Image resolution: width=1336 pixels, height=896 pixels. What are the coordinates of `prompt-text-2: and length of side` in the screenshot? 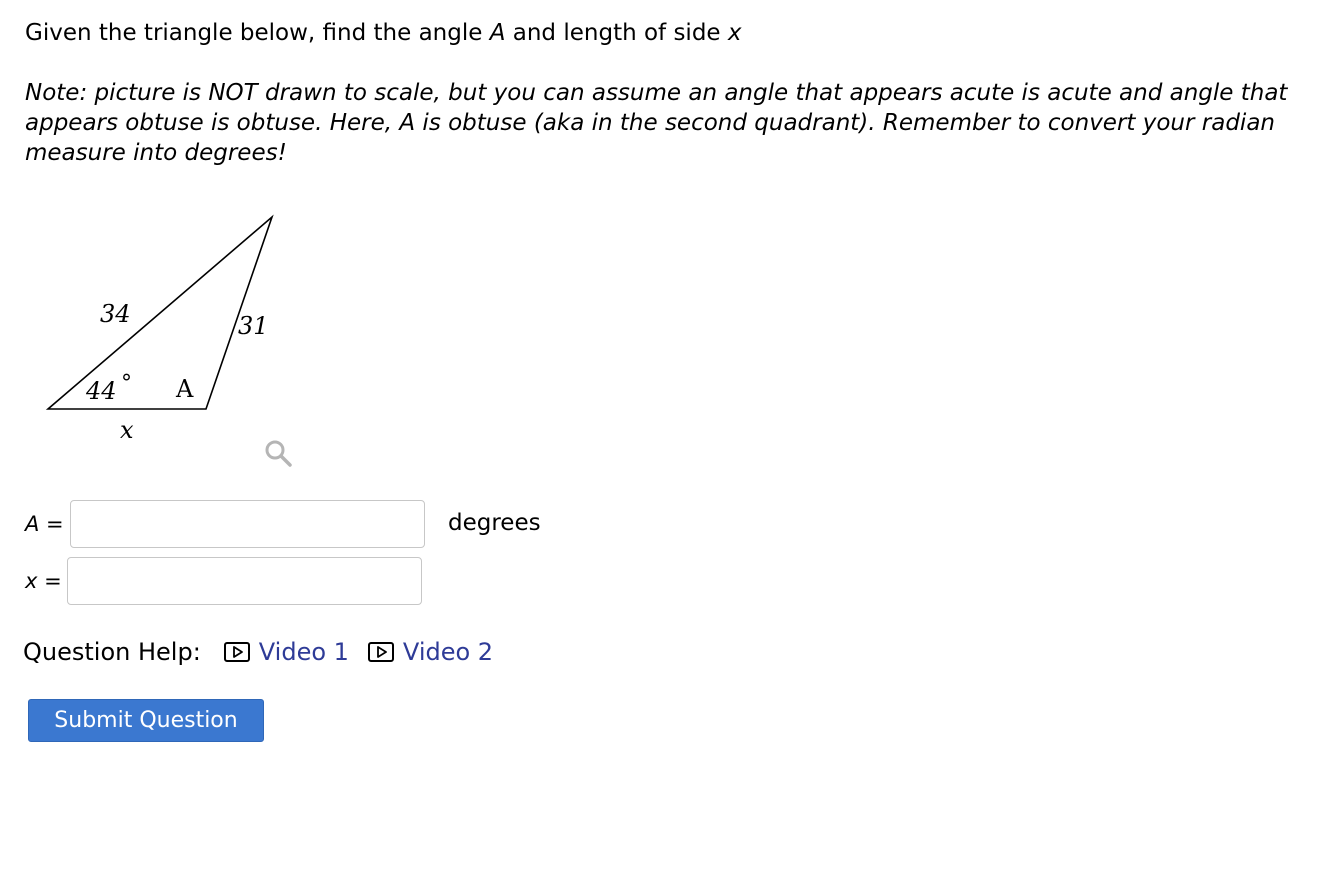 It's located at (616, 33).